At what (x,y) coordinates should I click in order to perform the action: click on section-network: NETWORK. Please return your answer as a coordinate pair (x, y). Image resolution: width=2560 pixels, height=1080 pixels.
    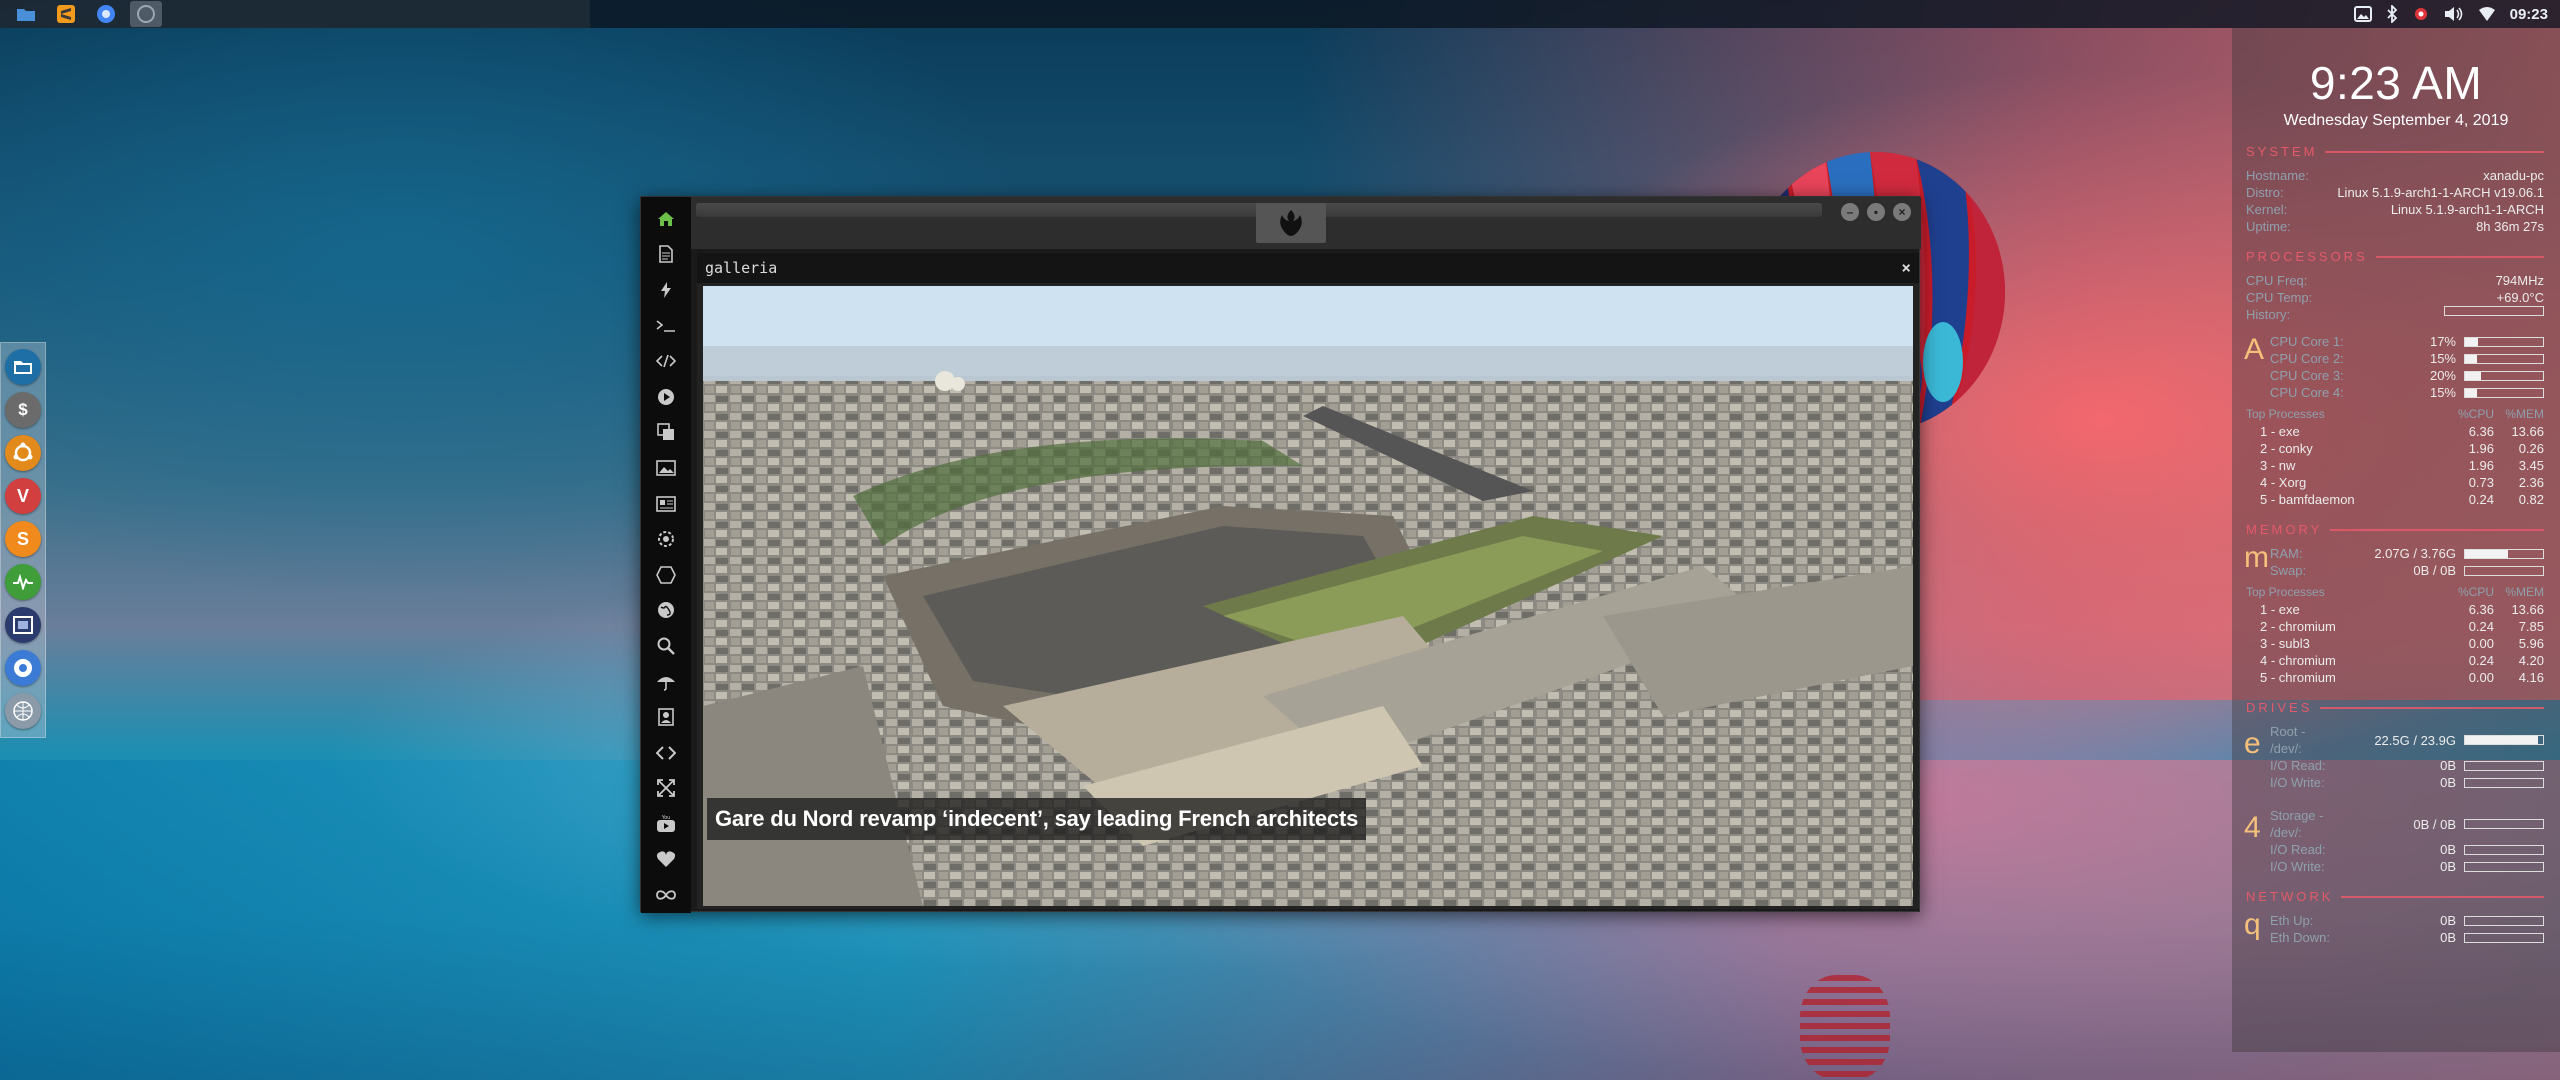
    Looking at the image, I should click on (2395, 896).